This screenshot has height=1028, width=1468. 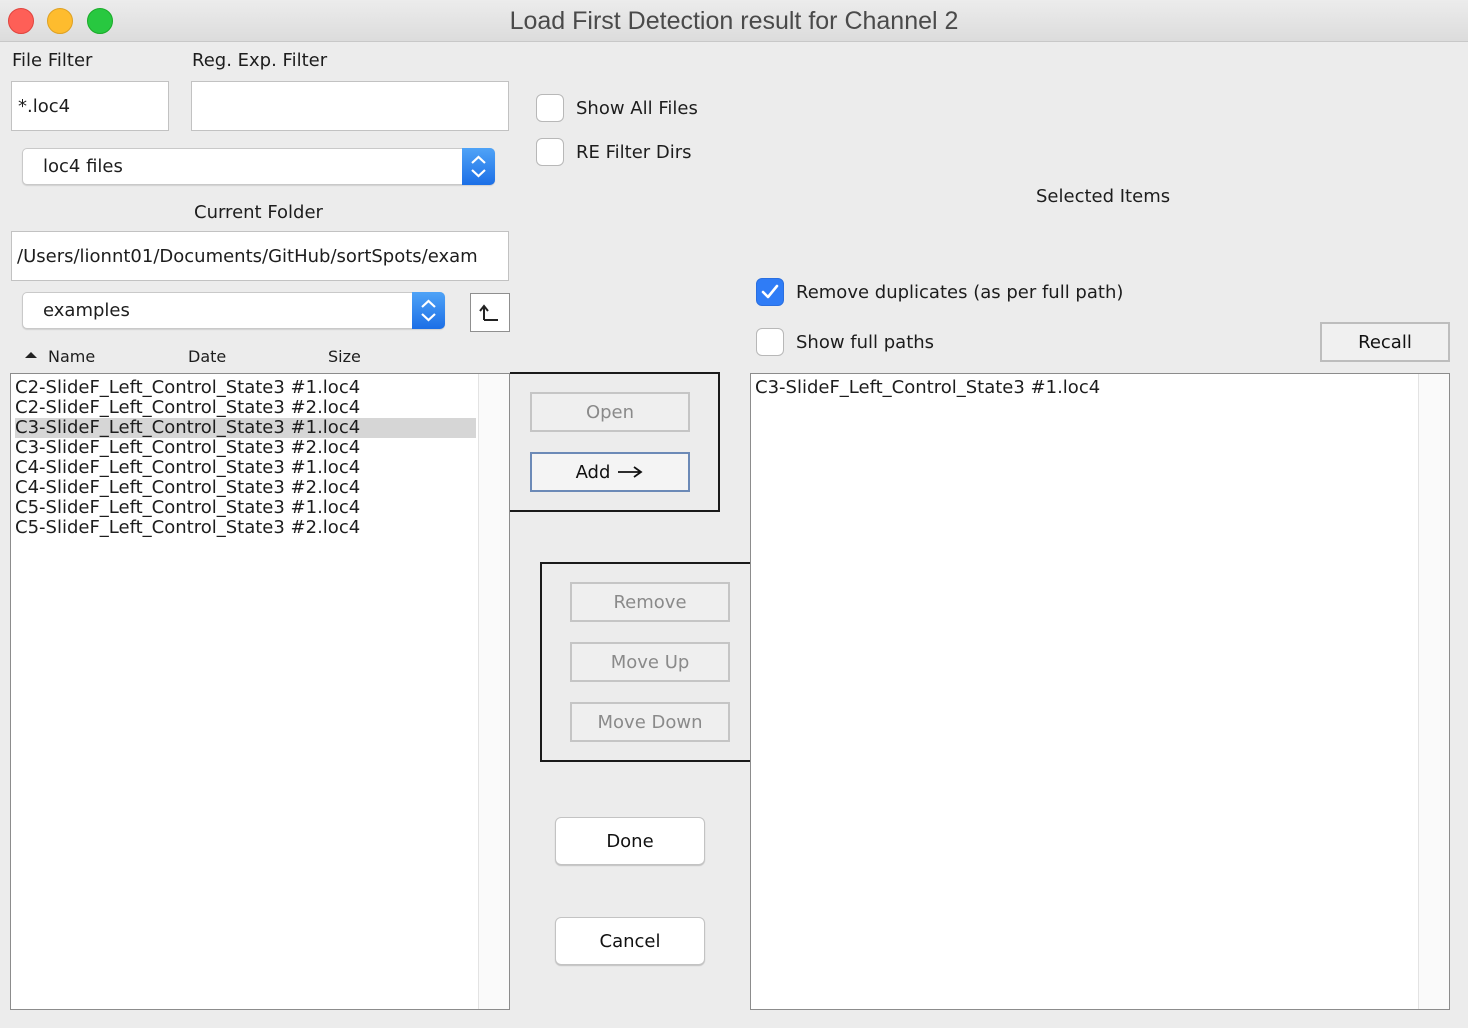 I want to click on parent-folder-button, so click(x=490, y=312).